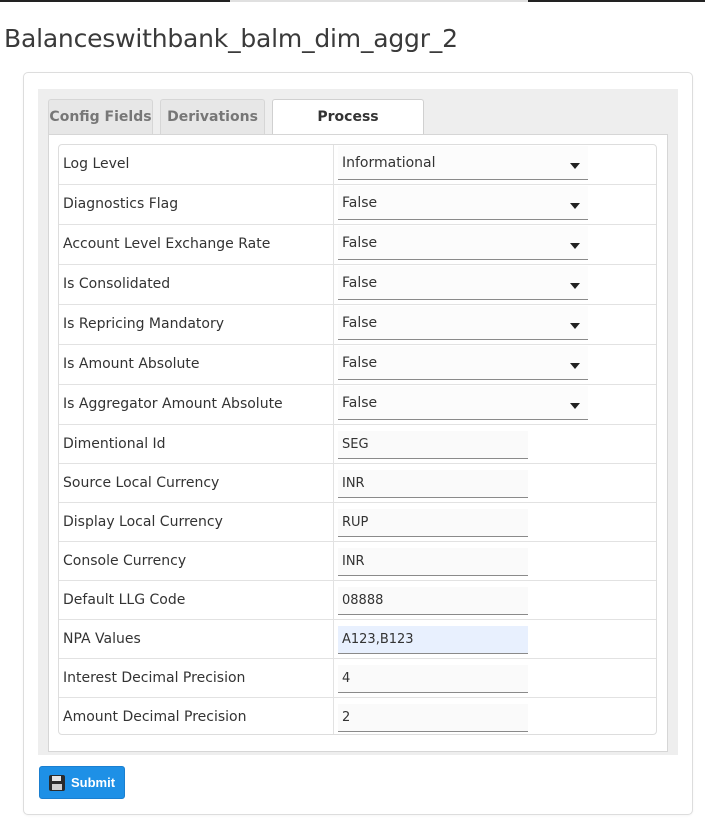 This screenshot has height=822, width=705. Describe the element at coordinates (144, 324) in the screenshot. I see `field-label: Is Repricing Mandatory` at that location.